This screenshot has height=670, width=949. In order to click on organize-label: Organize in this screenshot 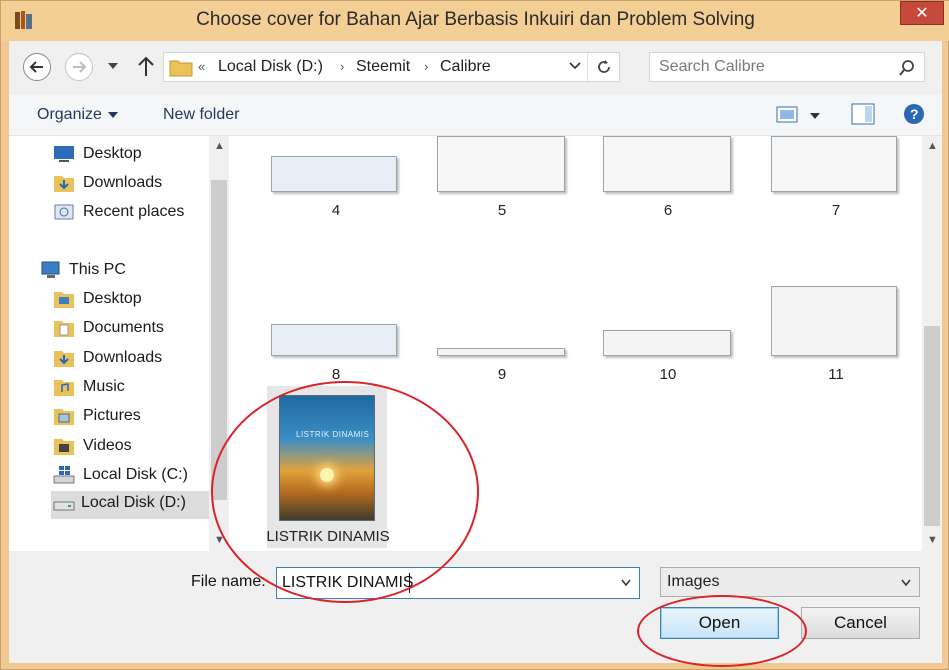, I will do `click(69, 114)`.